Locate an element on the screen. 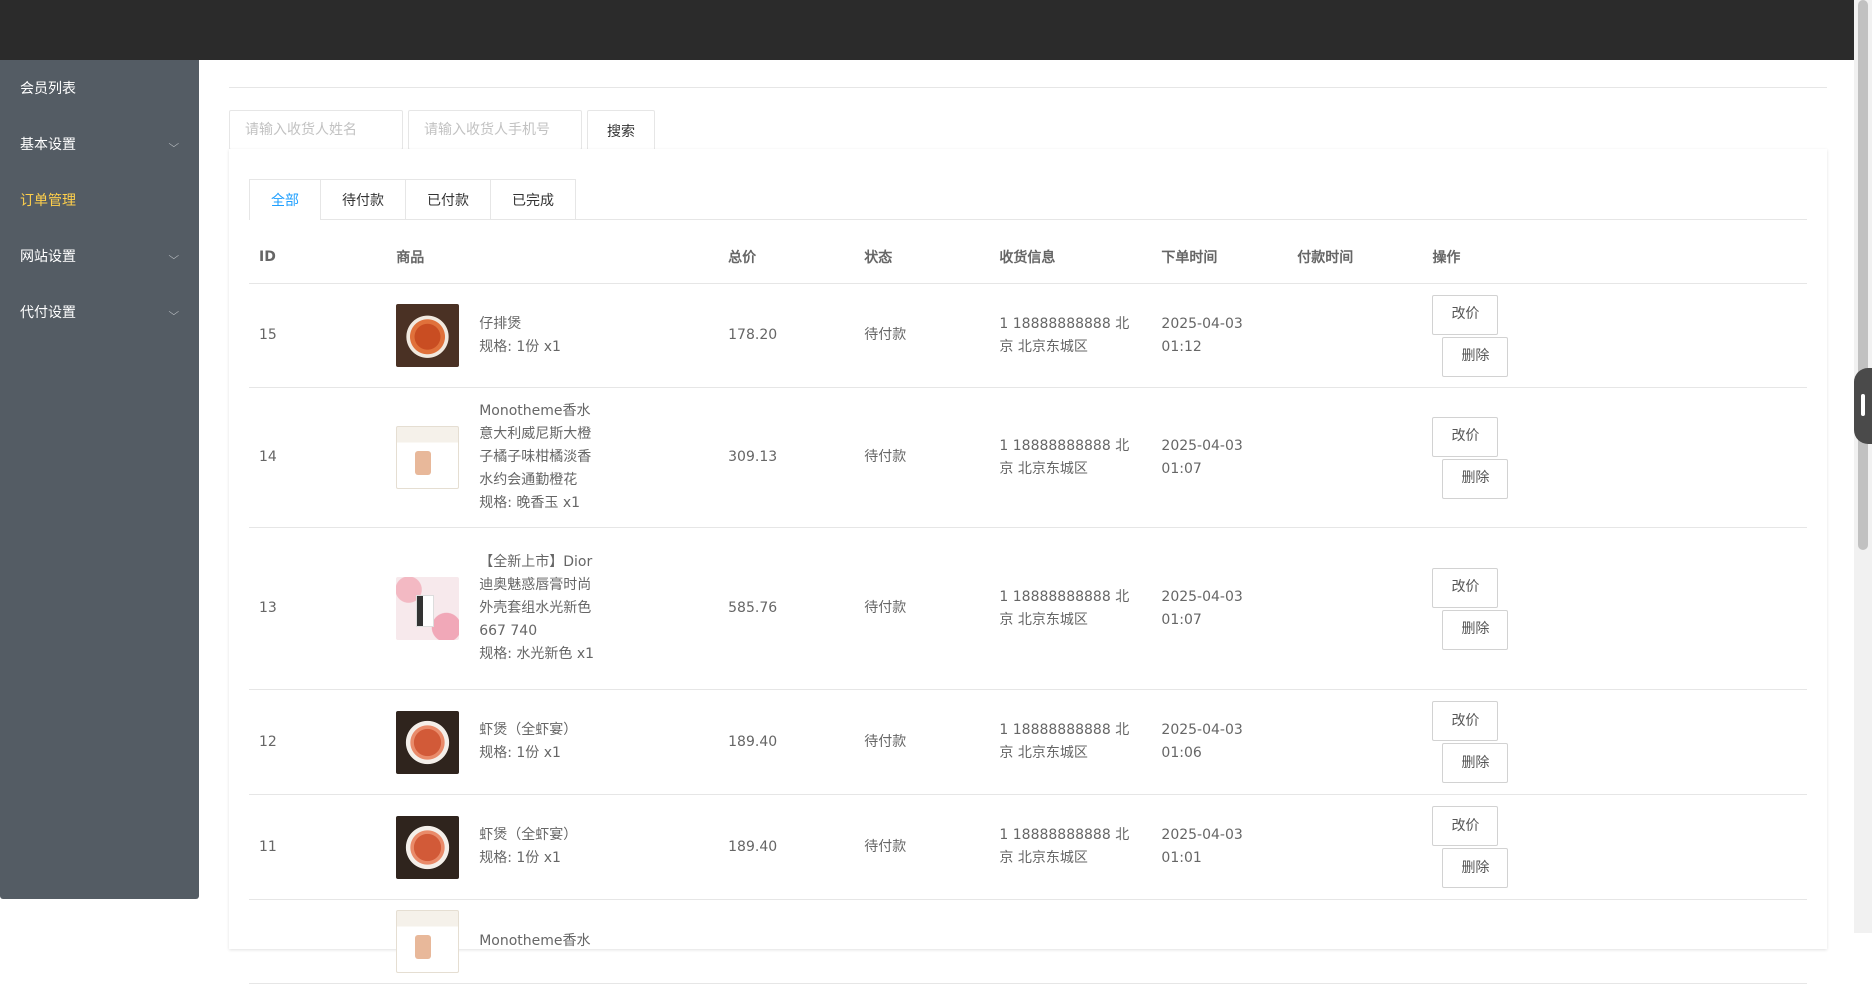  sidebar-item-label: 网站设置 is located at coordinates (48, 257).